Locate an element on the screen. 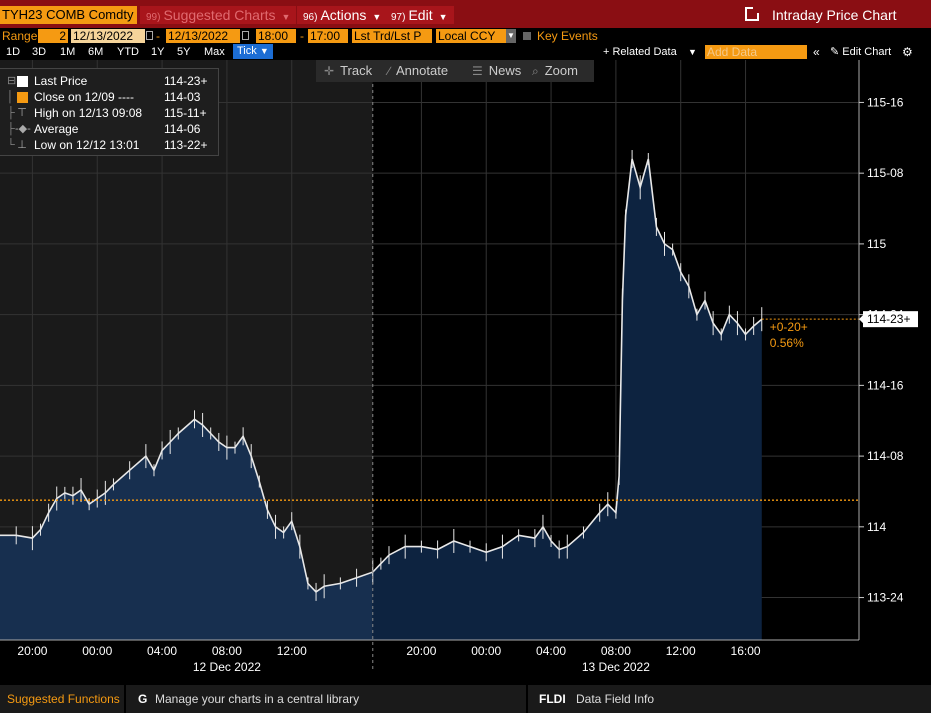 The image size is (931, 713). period-tick: Tick ▼ is located at coordinates (253, 51).